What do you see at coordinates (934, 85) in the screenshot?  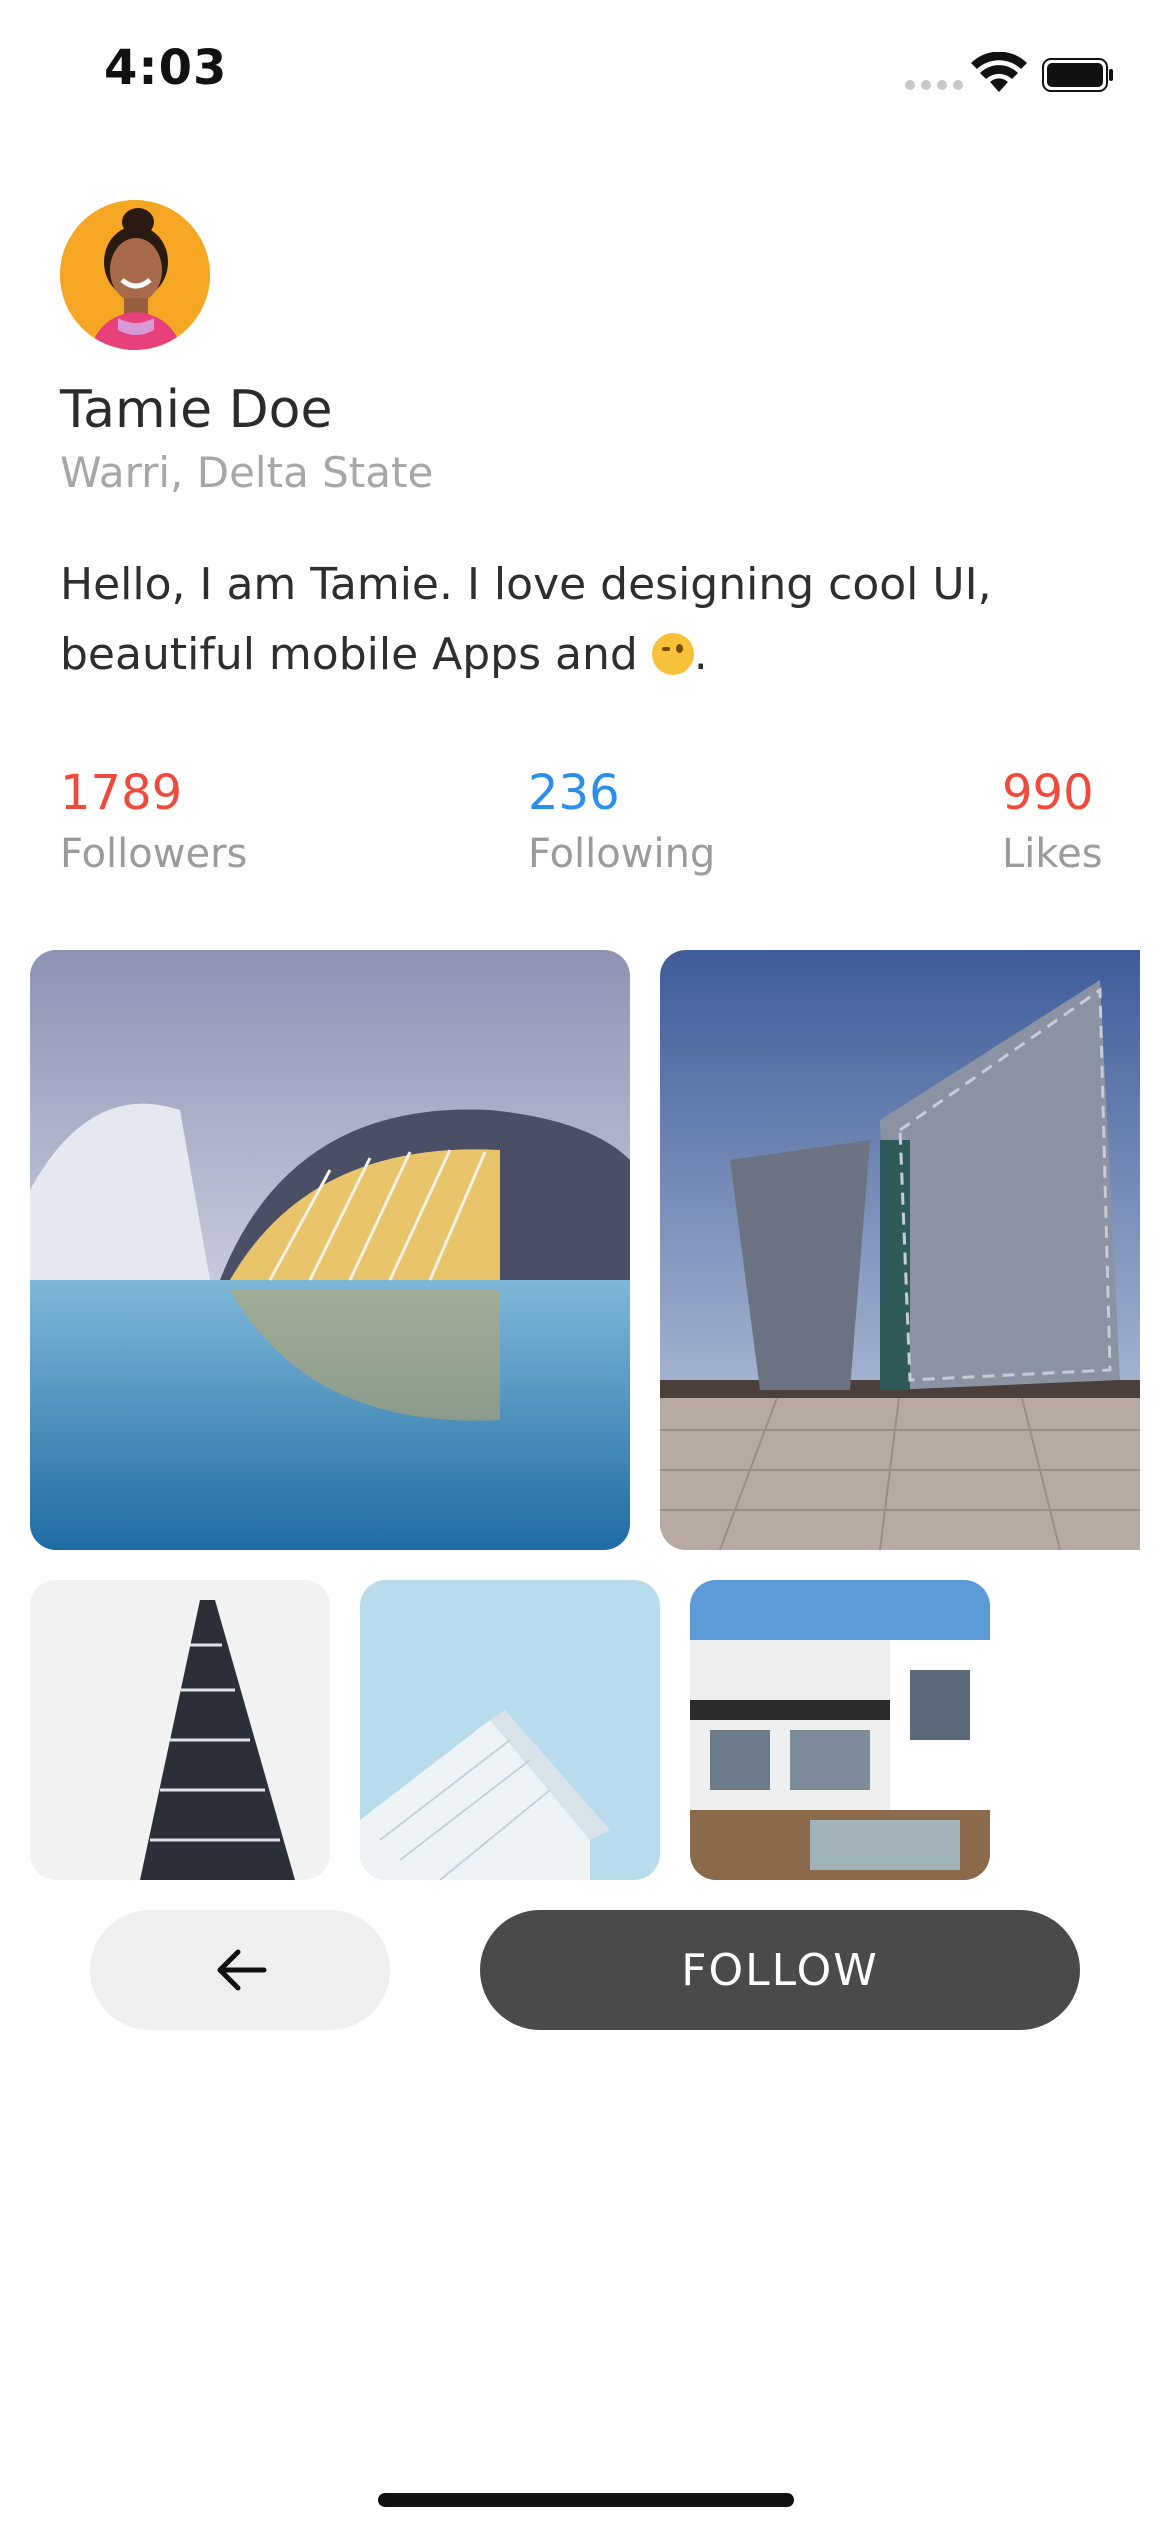 I see `cellular-signal-icon` at bounding box center [934, 85].